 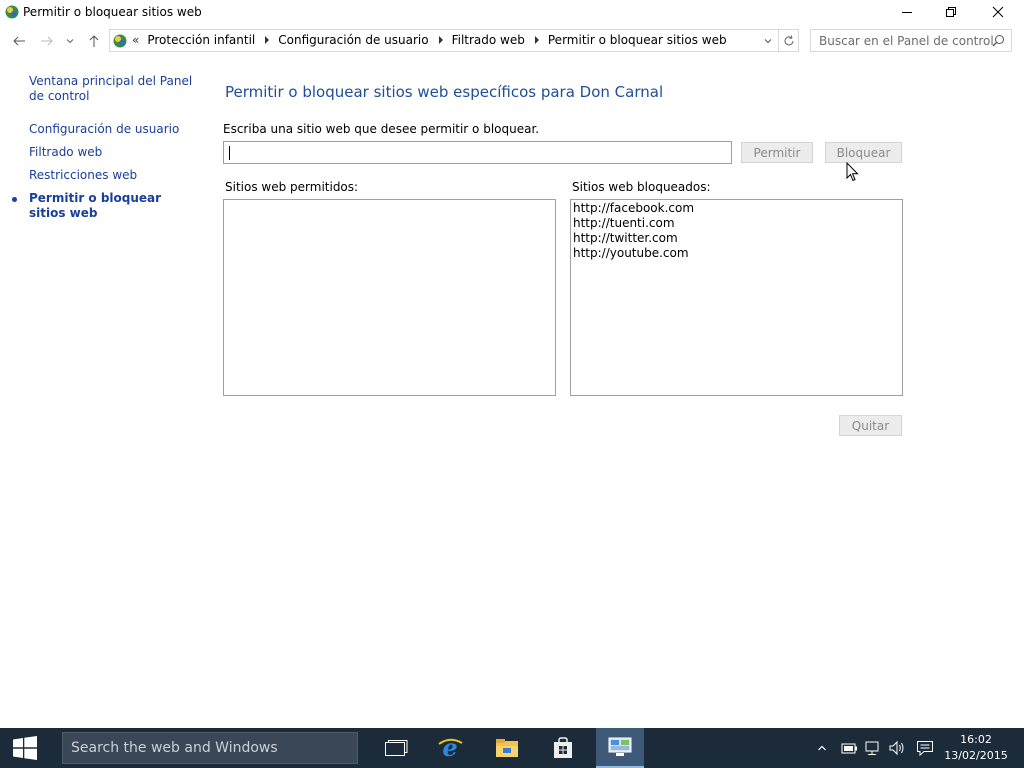 I want to click on action-center-button, so click(x=925, y=748).